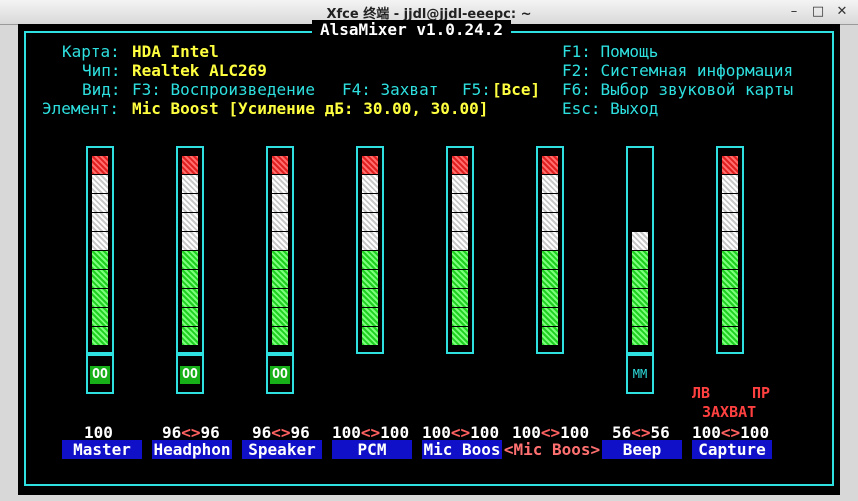  I want to click on card-value: HDA Intel, so click(175, 51).